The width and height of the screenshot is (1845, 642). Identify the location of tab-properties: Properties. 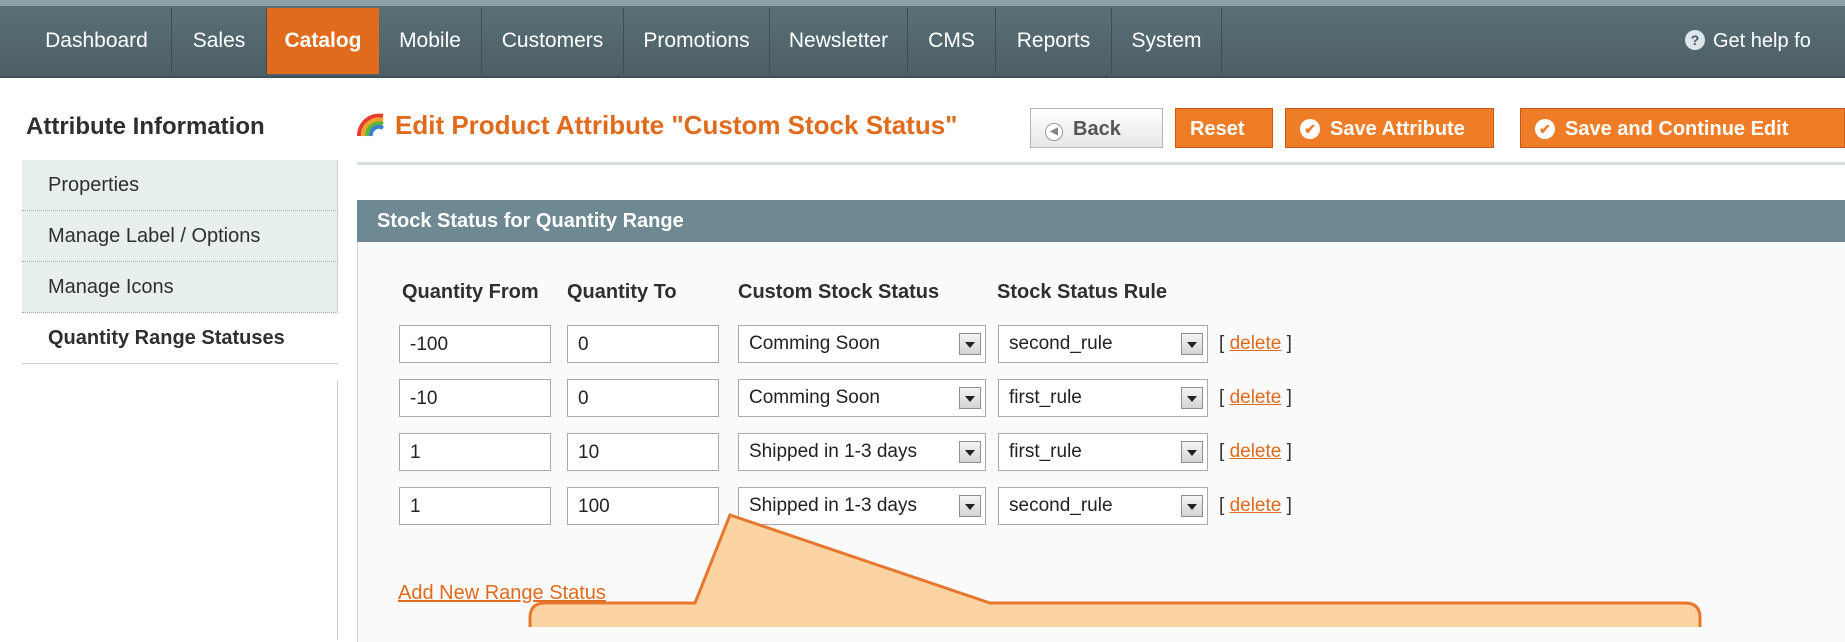
(180, 185).